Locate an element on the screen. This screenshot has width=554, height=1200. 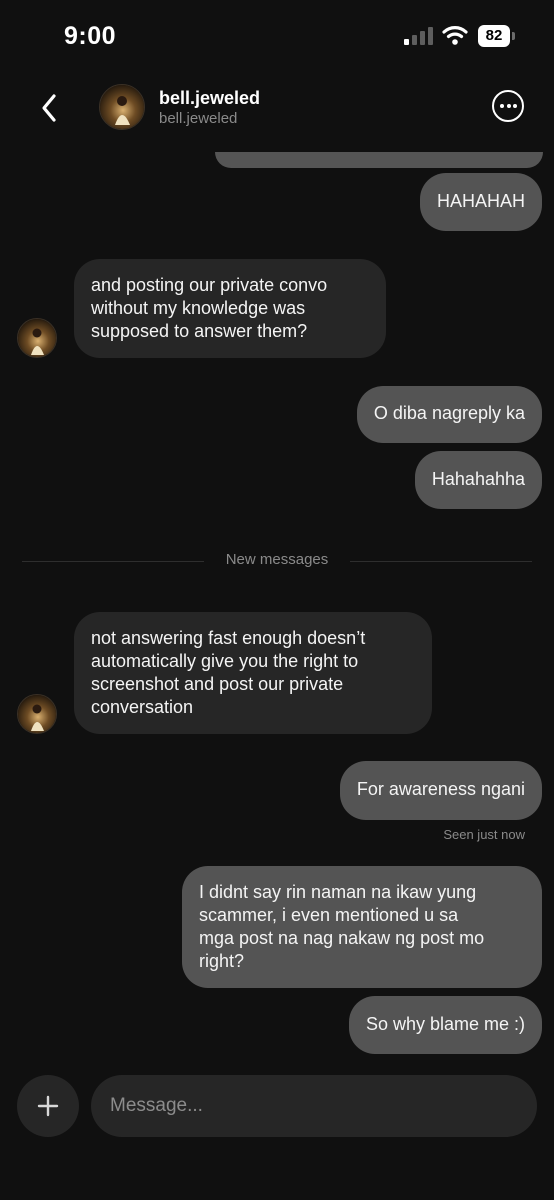
add-button is located at coordinates (48, 1106).